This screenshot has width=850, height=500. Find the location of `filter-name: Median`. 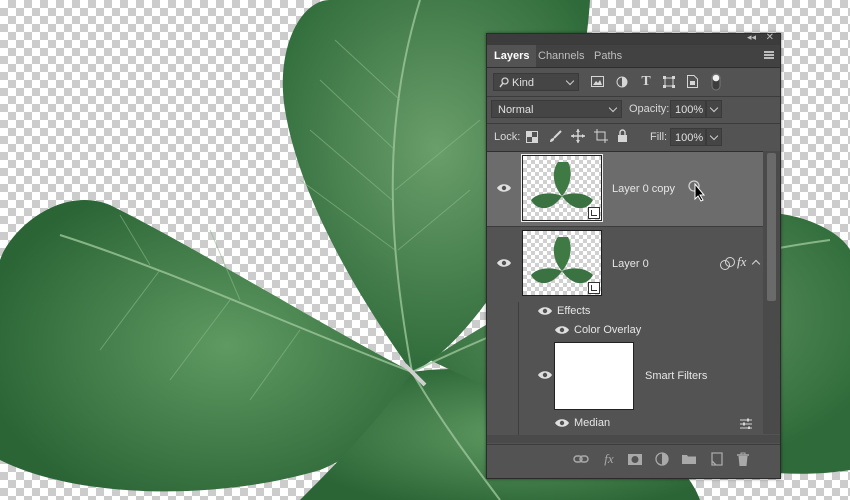

filter-name: Median is located at coordinates (592, 423).